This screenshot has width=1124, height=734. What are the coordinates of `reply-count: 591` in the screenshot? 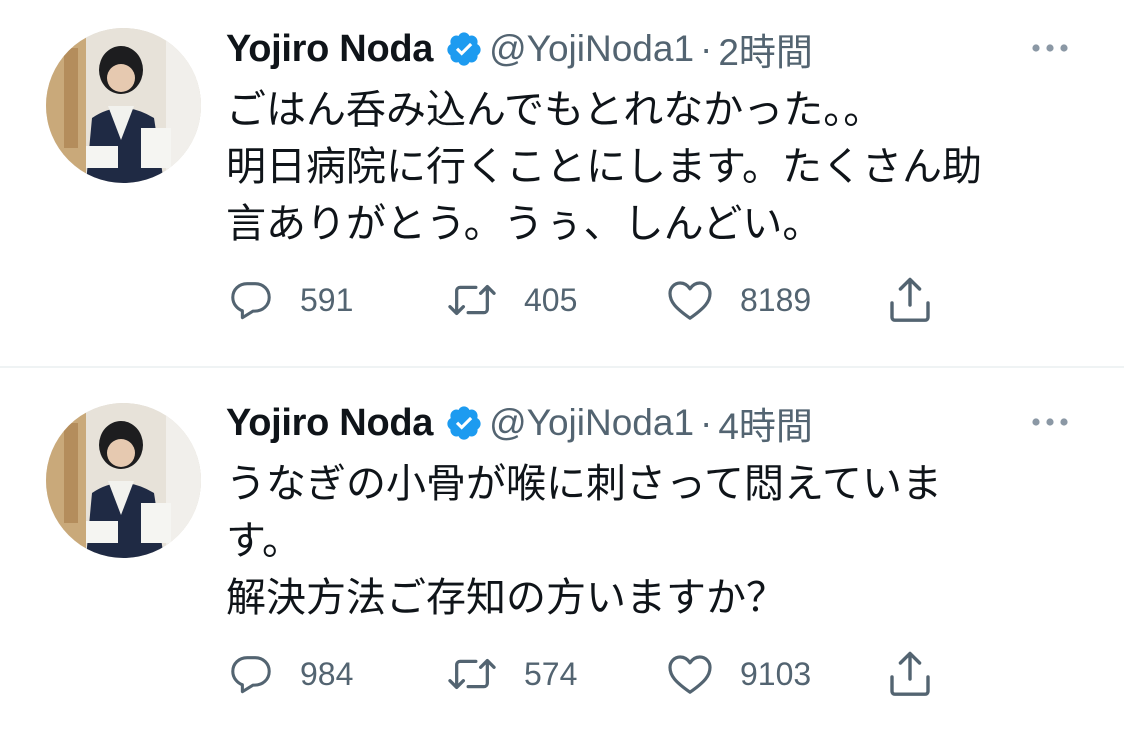 It's located at (327, 299).